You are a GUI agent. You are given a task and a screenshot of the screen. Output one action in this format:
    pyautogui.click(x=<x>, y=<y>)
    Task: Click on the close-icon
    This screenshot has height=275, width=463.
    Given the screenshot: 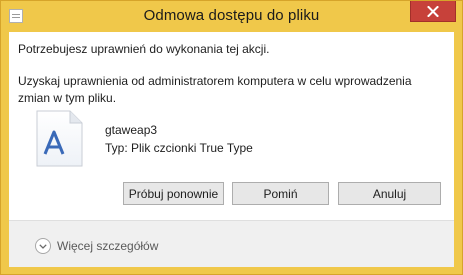 What is the action you would take?
    pyautogui.click(x=433, y=11)
    